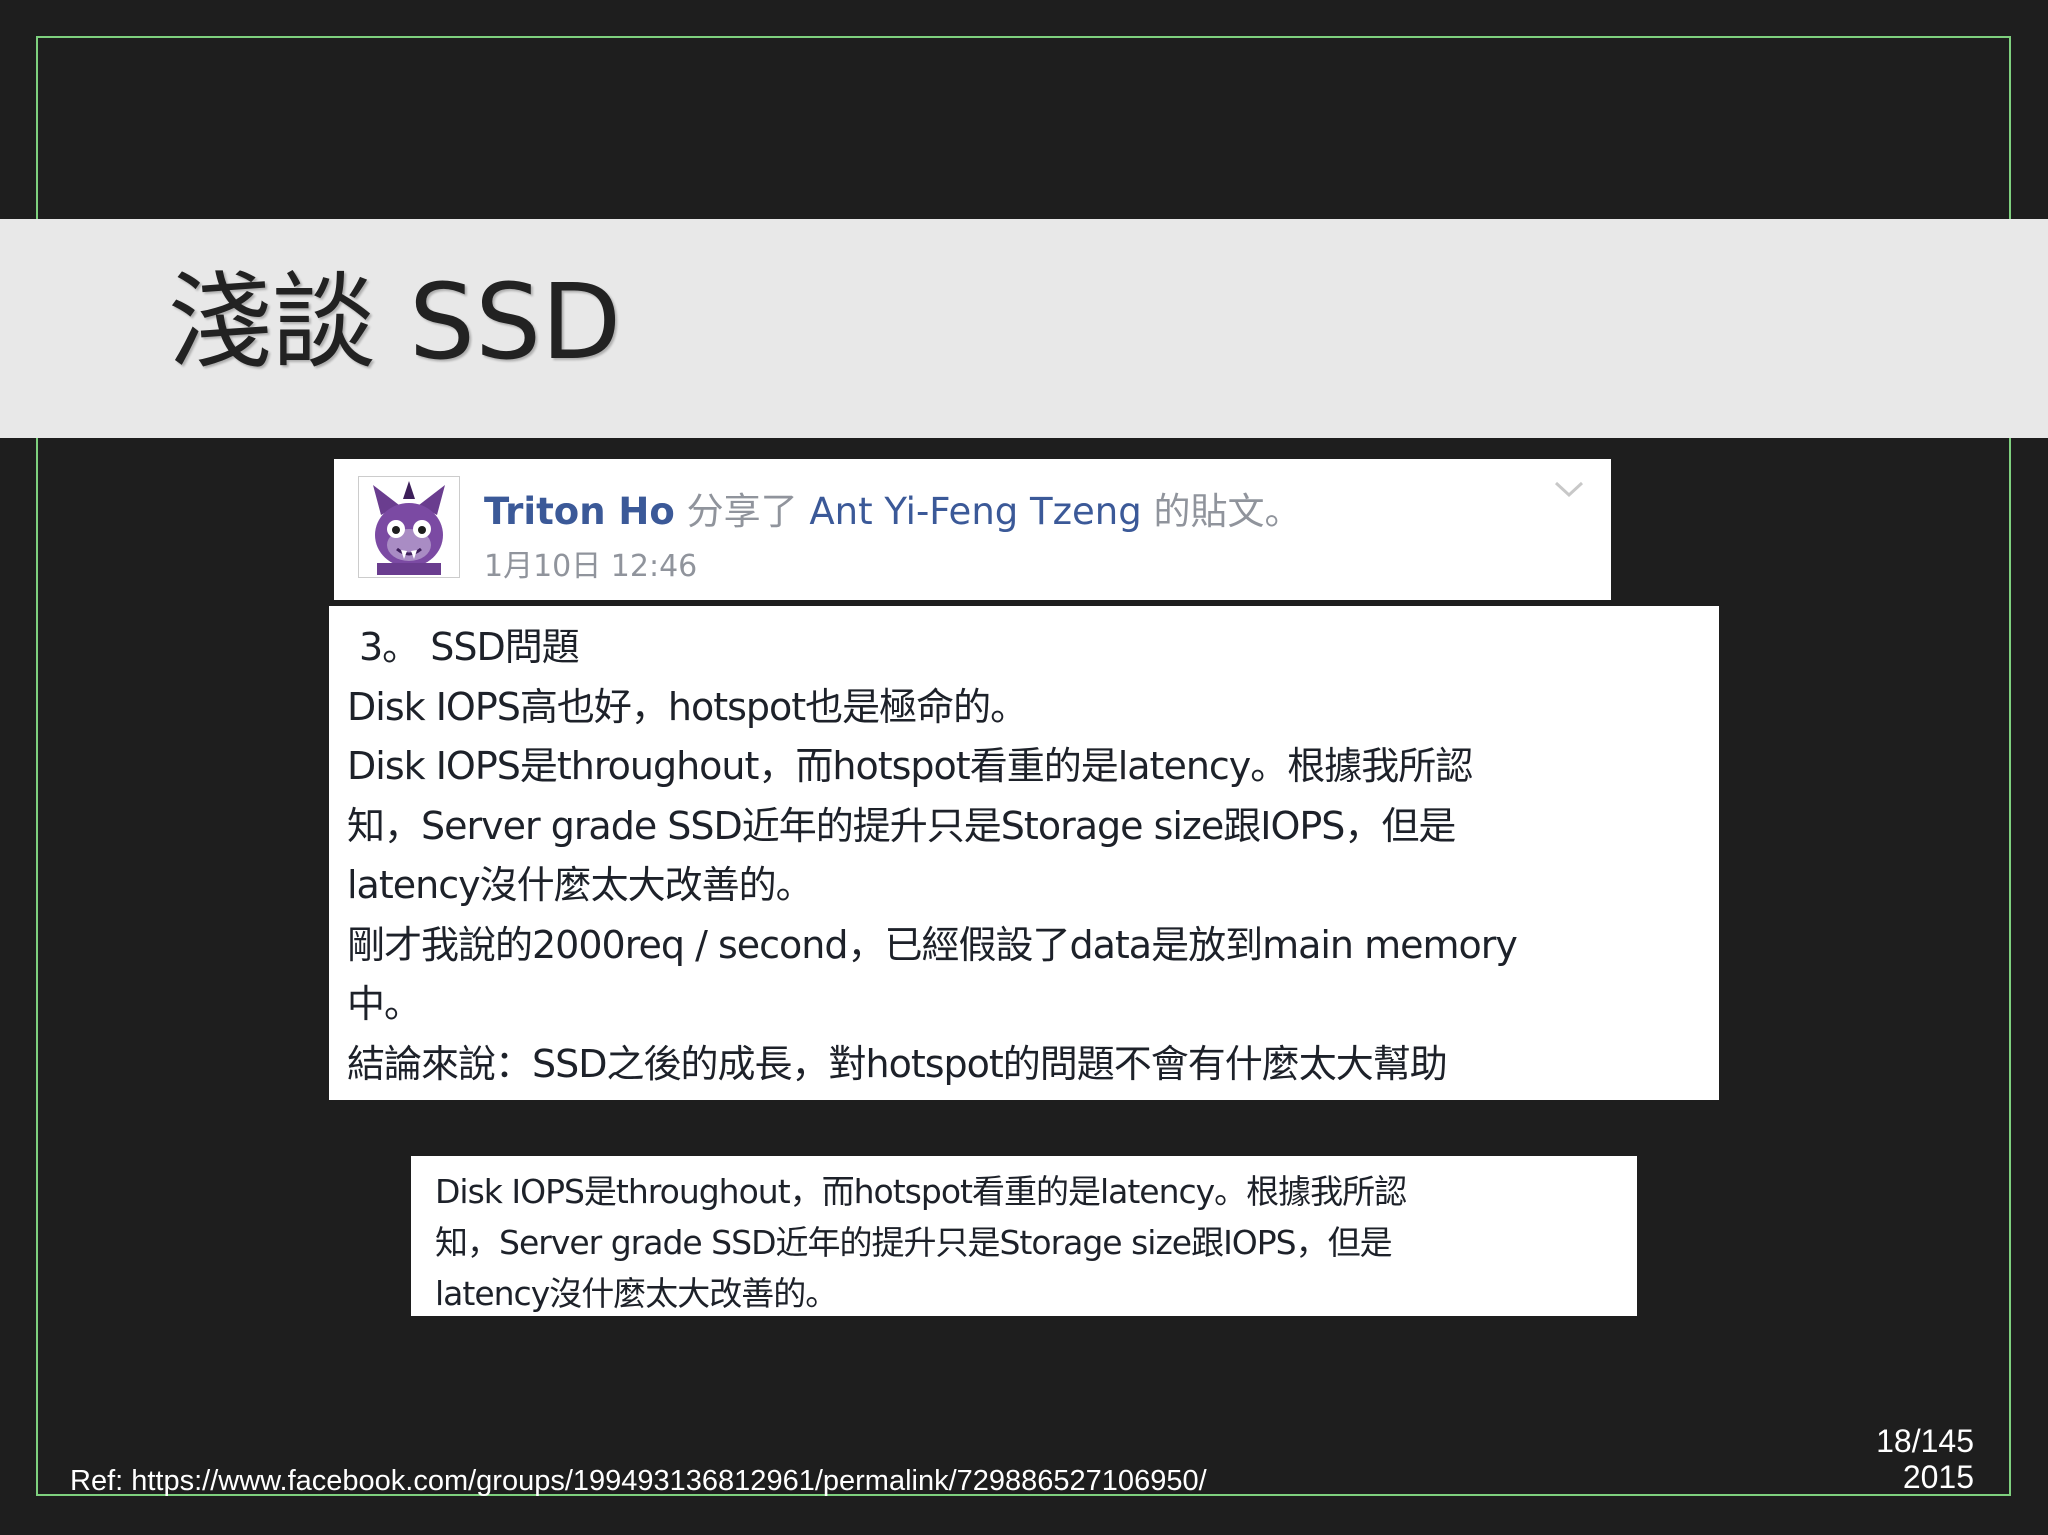 Image resolution: width=2048 pixels, height=1535 pixels. Describe the element at coordinates (1569, 489) in the screenshot. I see `chevron-down-icon` at that location.